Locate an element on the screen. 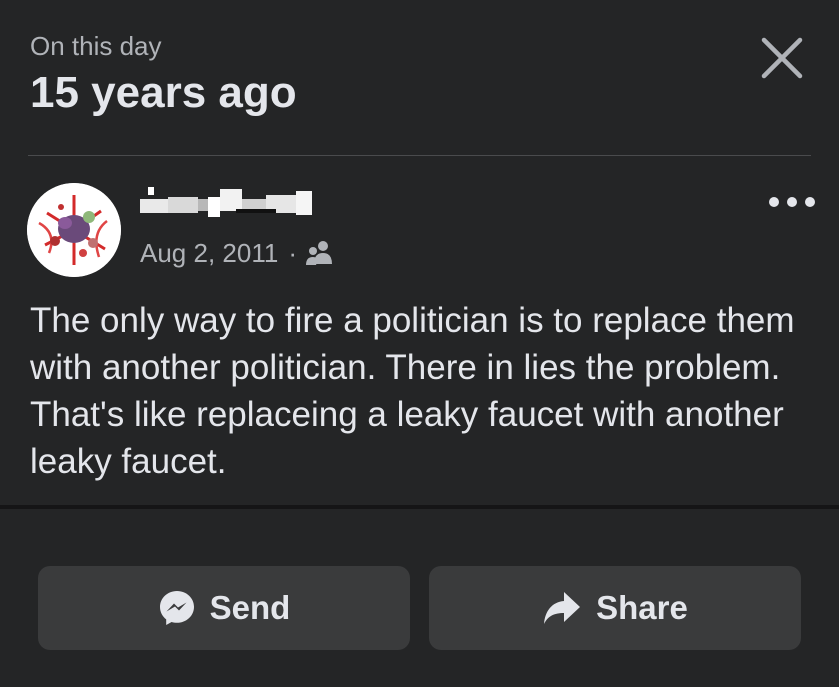 The image size is (839, 687). header-subtitle: On this day is located at coordinates (96, 46).